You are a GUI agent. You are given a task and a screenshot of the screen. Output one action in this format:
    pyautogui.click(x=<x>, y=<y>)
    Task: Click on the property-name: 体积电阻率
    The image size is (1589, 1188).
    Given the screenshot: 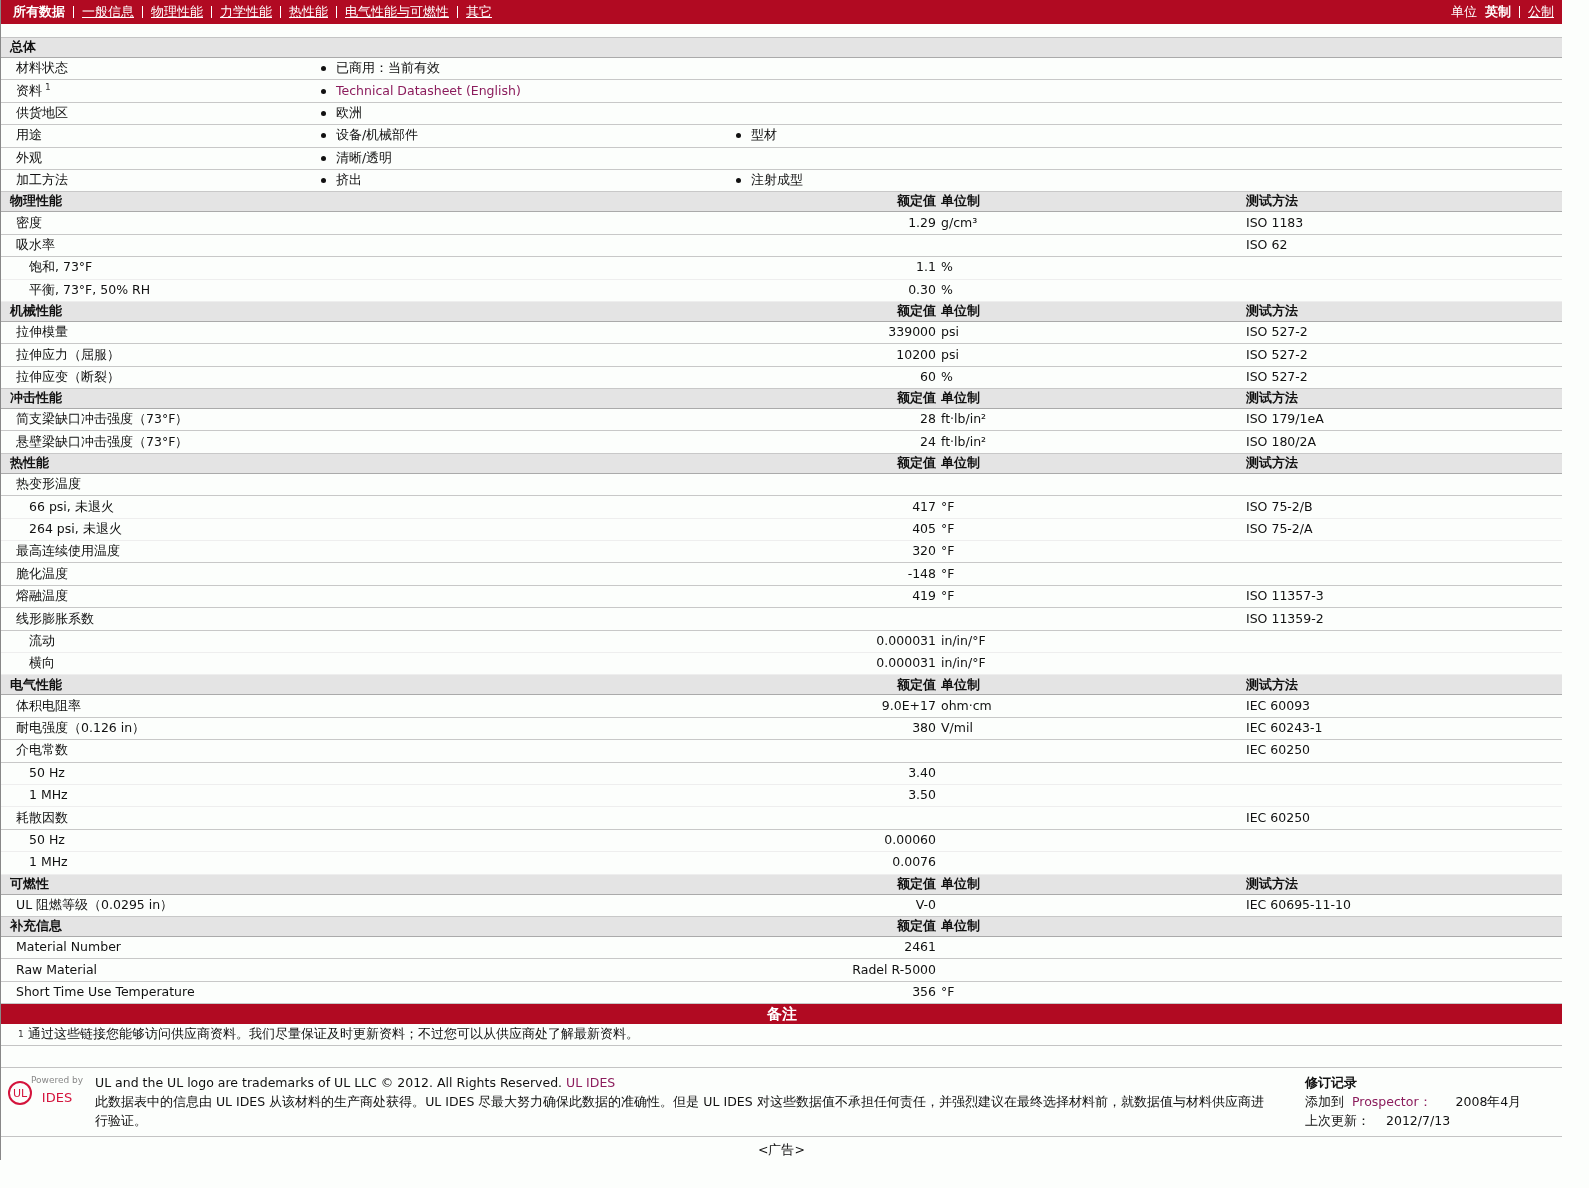 What is the action you would take?
    pyautogui.click(x=48, y=705)
    